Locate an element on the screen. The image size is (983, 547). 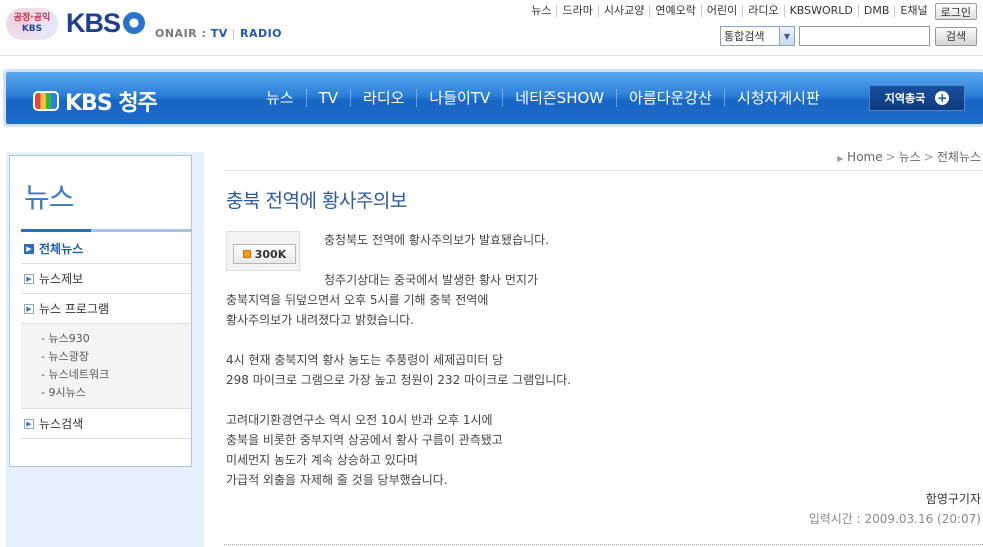
onair-links: ONAIR : TV | RADIO is located at coordinates (219, 33).